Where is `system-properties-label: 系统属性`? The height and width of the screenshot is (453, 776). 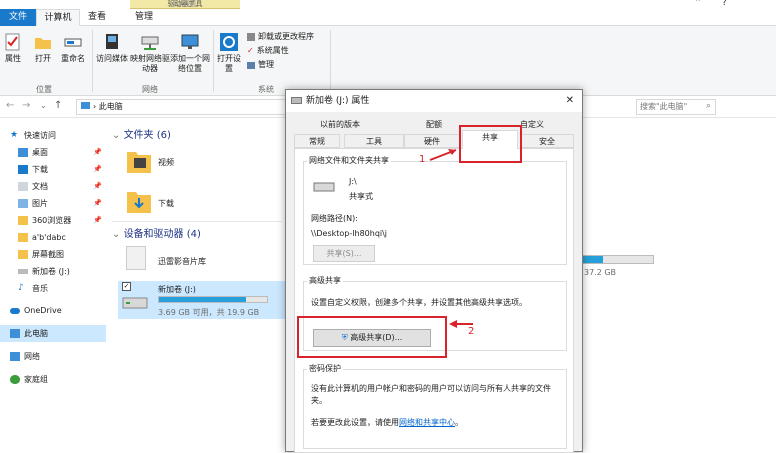 system-properties-label: 系统属性 is located at coordinates (272, 50).